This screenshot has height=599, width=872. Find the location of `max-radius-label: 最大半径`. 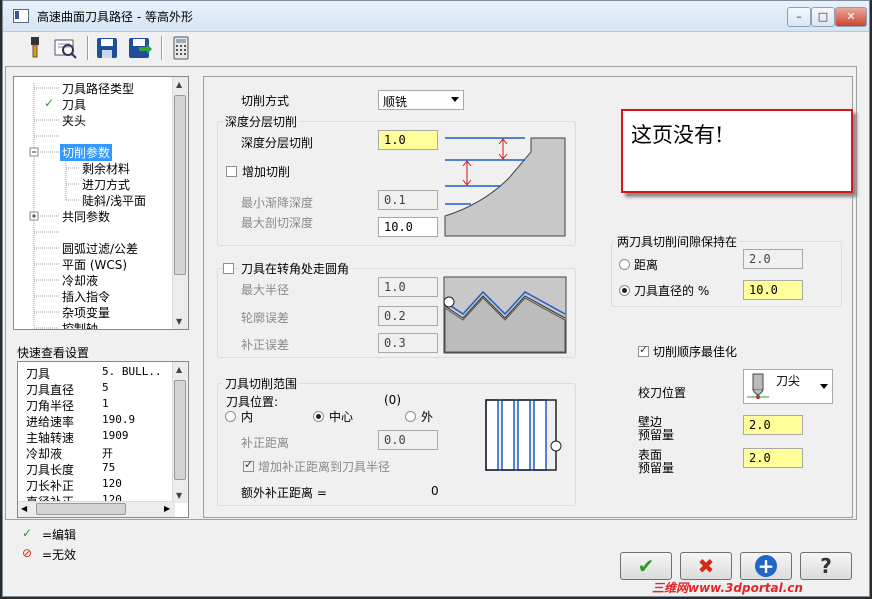

max-radius-label: 最大半径 is located at coordinates (265, 290).